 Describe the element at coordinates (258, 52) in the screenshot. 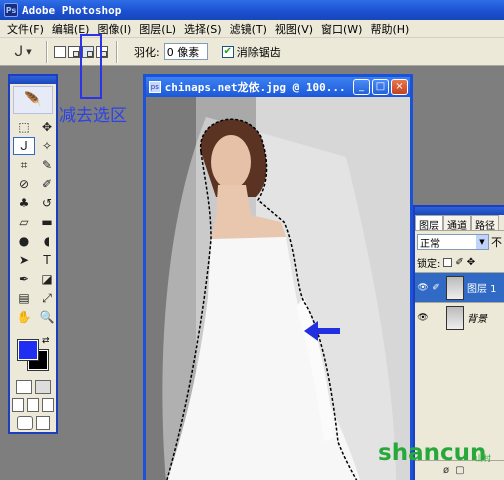

I see `antialias-label: 消除锯齿` at that location.